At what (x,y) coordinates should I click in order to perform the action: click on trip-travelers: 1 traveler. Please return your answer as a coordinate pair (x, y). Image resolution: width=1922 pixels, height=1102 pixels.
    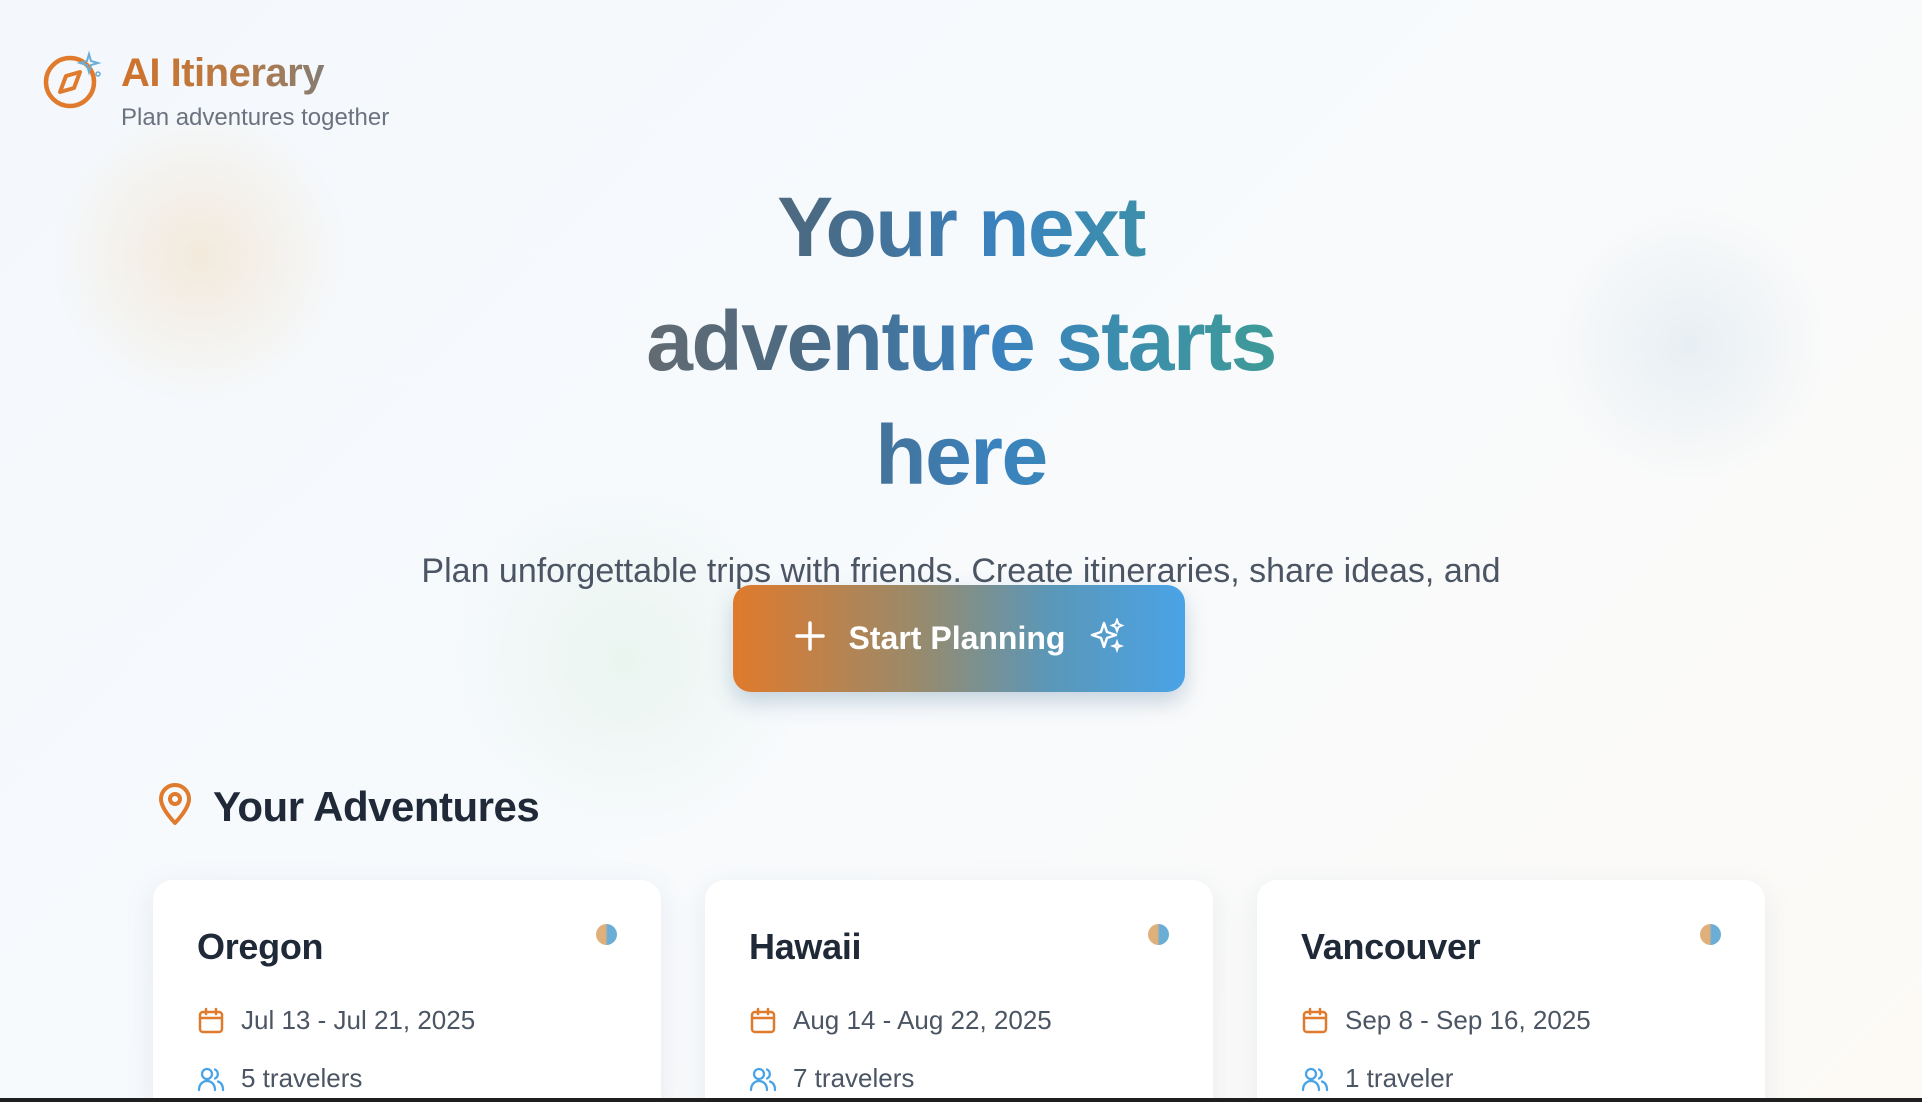
    Looking at the image, I should click on (1377, 1078).